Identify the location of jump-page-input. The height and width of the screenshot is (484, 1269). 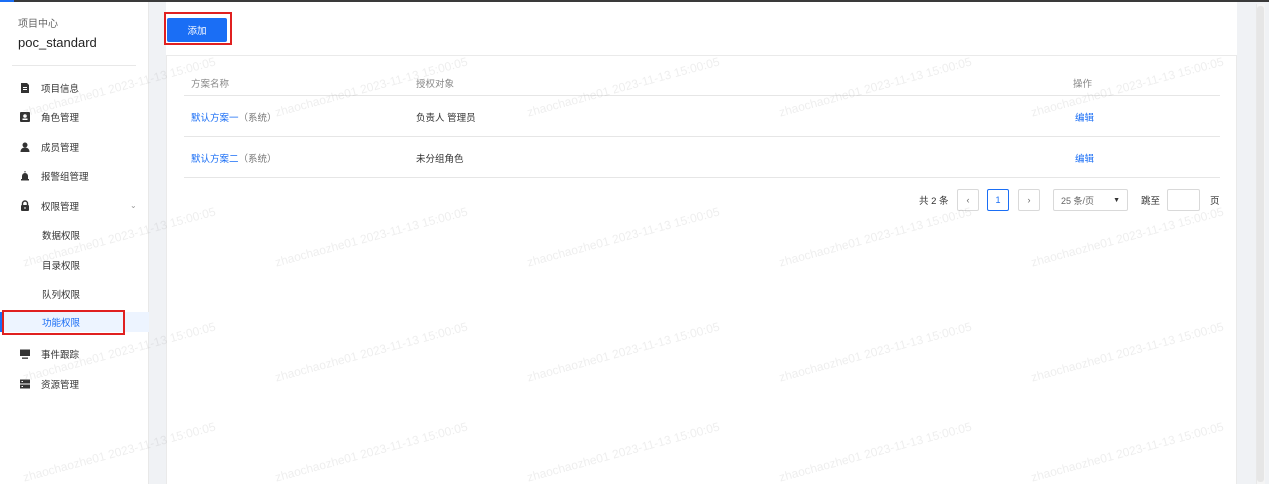
(1183, 200).